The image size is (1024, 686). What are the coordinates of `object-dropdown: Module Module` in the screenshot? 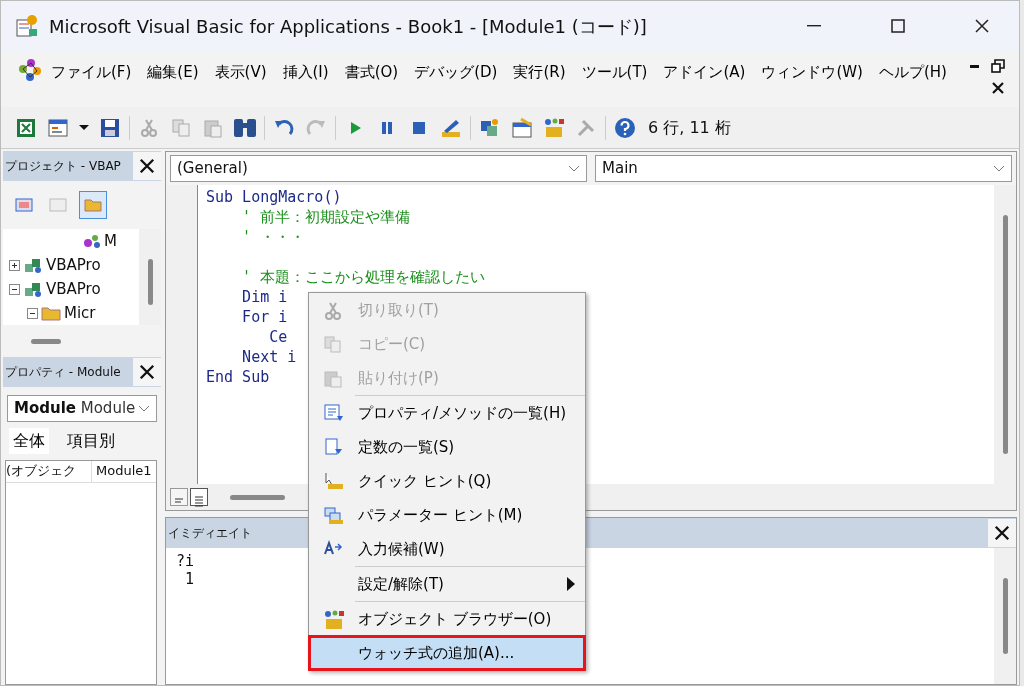 It's located at (82, 408).